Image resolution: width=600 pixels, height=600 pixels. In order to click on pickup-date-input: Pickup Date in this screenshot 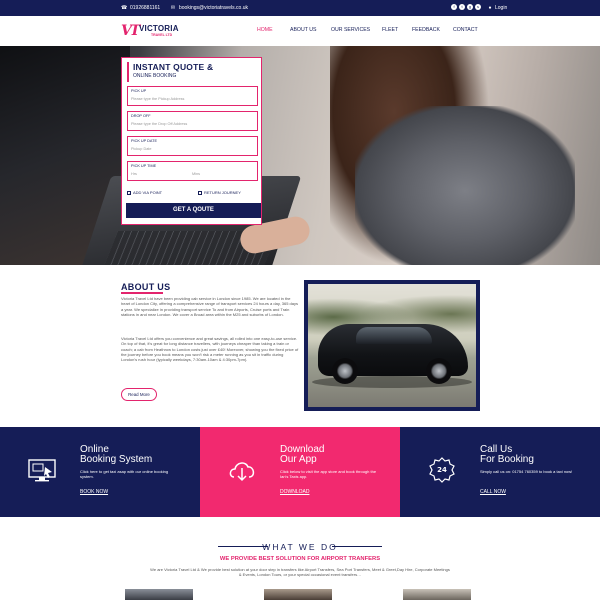, I will do `click(141, 149)`.